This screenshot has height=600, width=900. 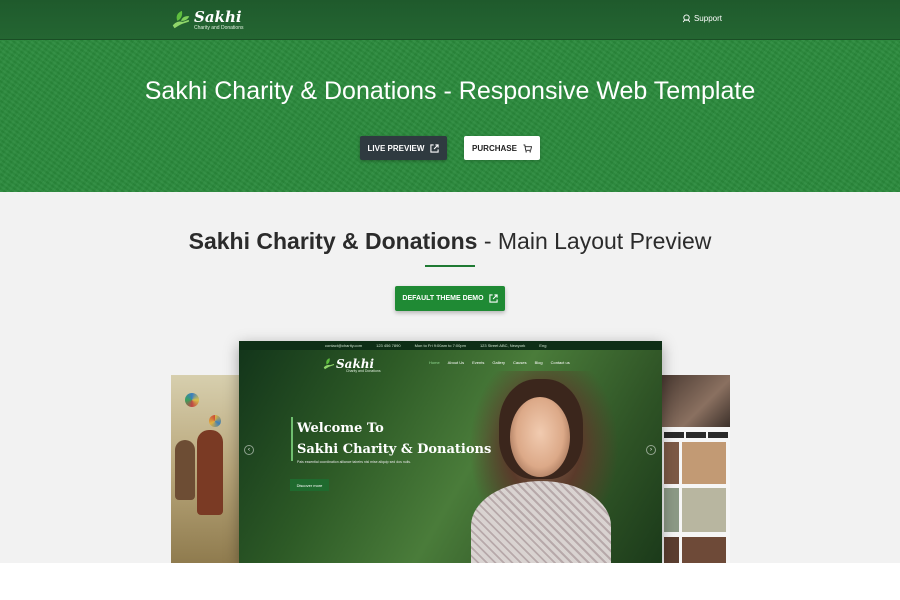 What do you see at coordinates (540, 437) in the screenshot?
I see `girl-face` at bounding box center [540, 437].